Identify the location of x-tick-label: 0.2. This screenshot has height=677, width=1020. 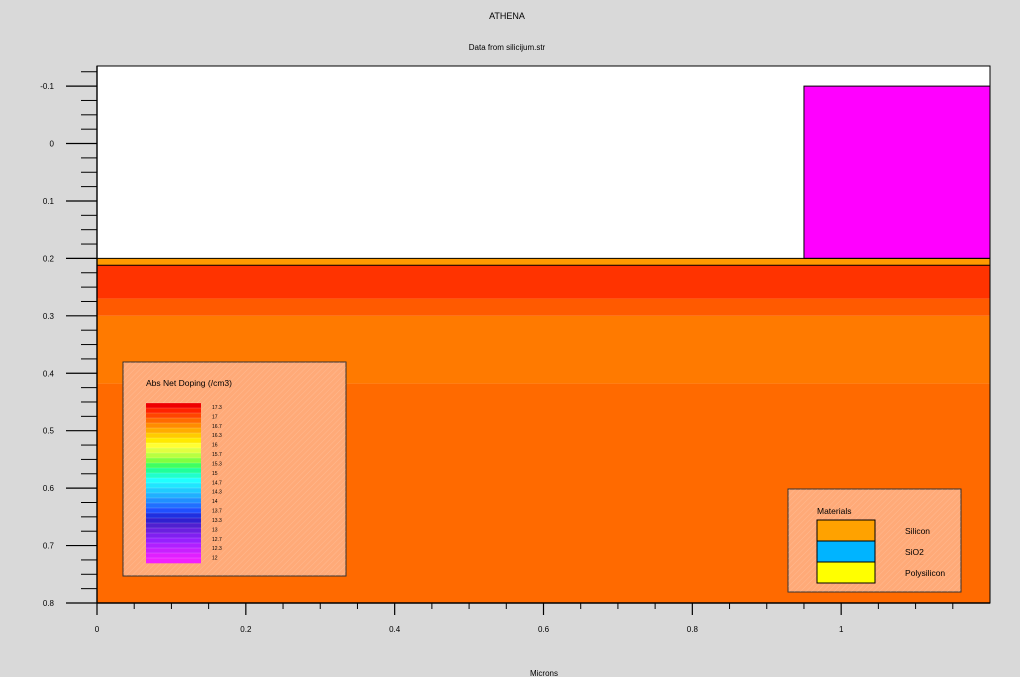
(246, 629).